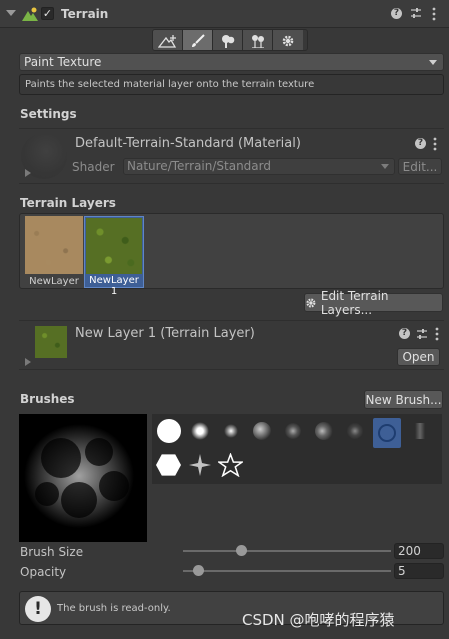  I want to click on terrain-layer-item-selected: NewLayer 1, so click(114, 256).